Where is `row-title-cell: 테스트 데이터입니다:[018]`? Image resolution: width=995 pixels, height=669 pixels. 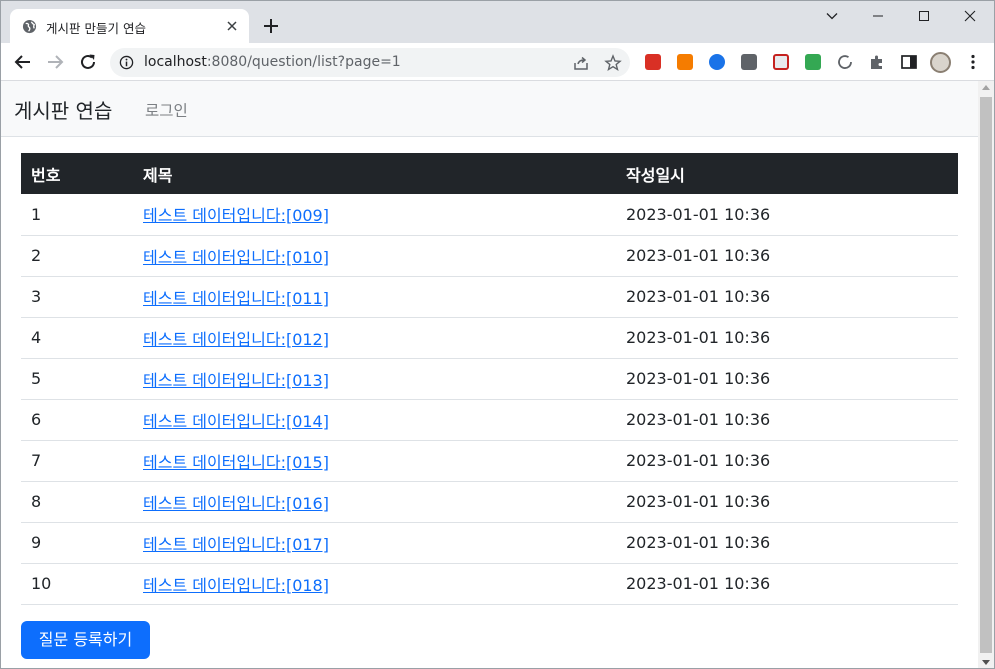 row-title-cell: 테스트 데이터입니다:[018] is located at coordinates (374, 584).